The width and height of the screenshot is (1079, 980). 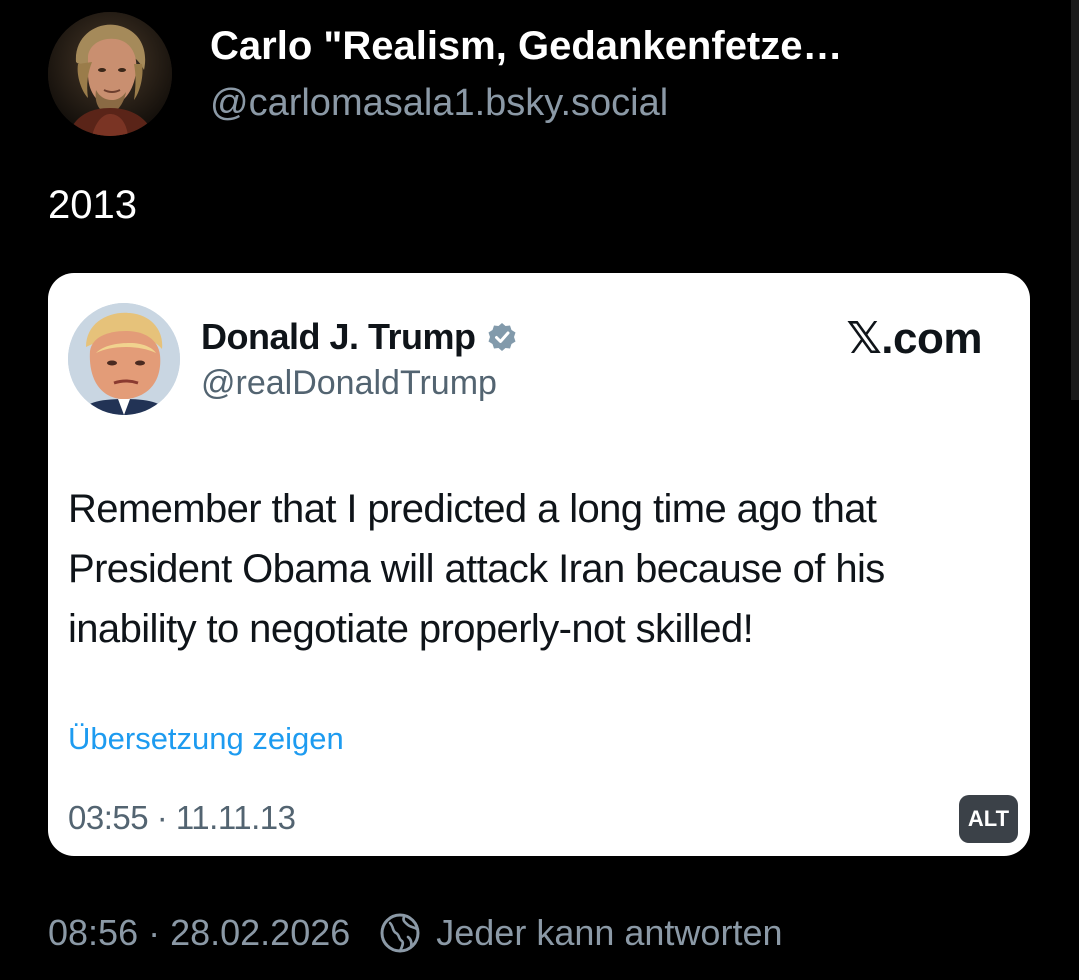 I want to click on embed-timestamp: 03:55 · 11.11.13, so click(x=182, y=817).